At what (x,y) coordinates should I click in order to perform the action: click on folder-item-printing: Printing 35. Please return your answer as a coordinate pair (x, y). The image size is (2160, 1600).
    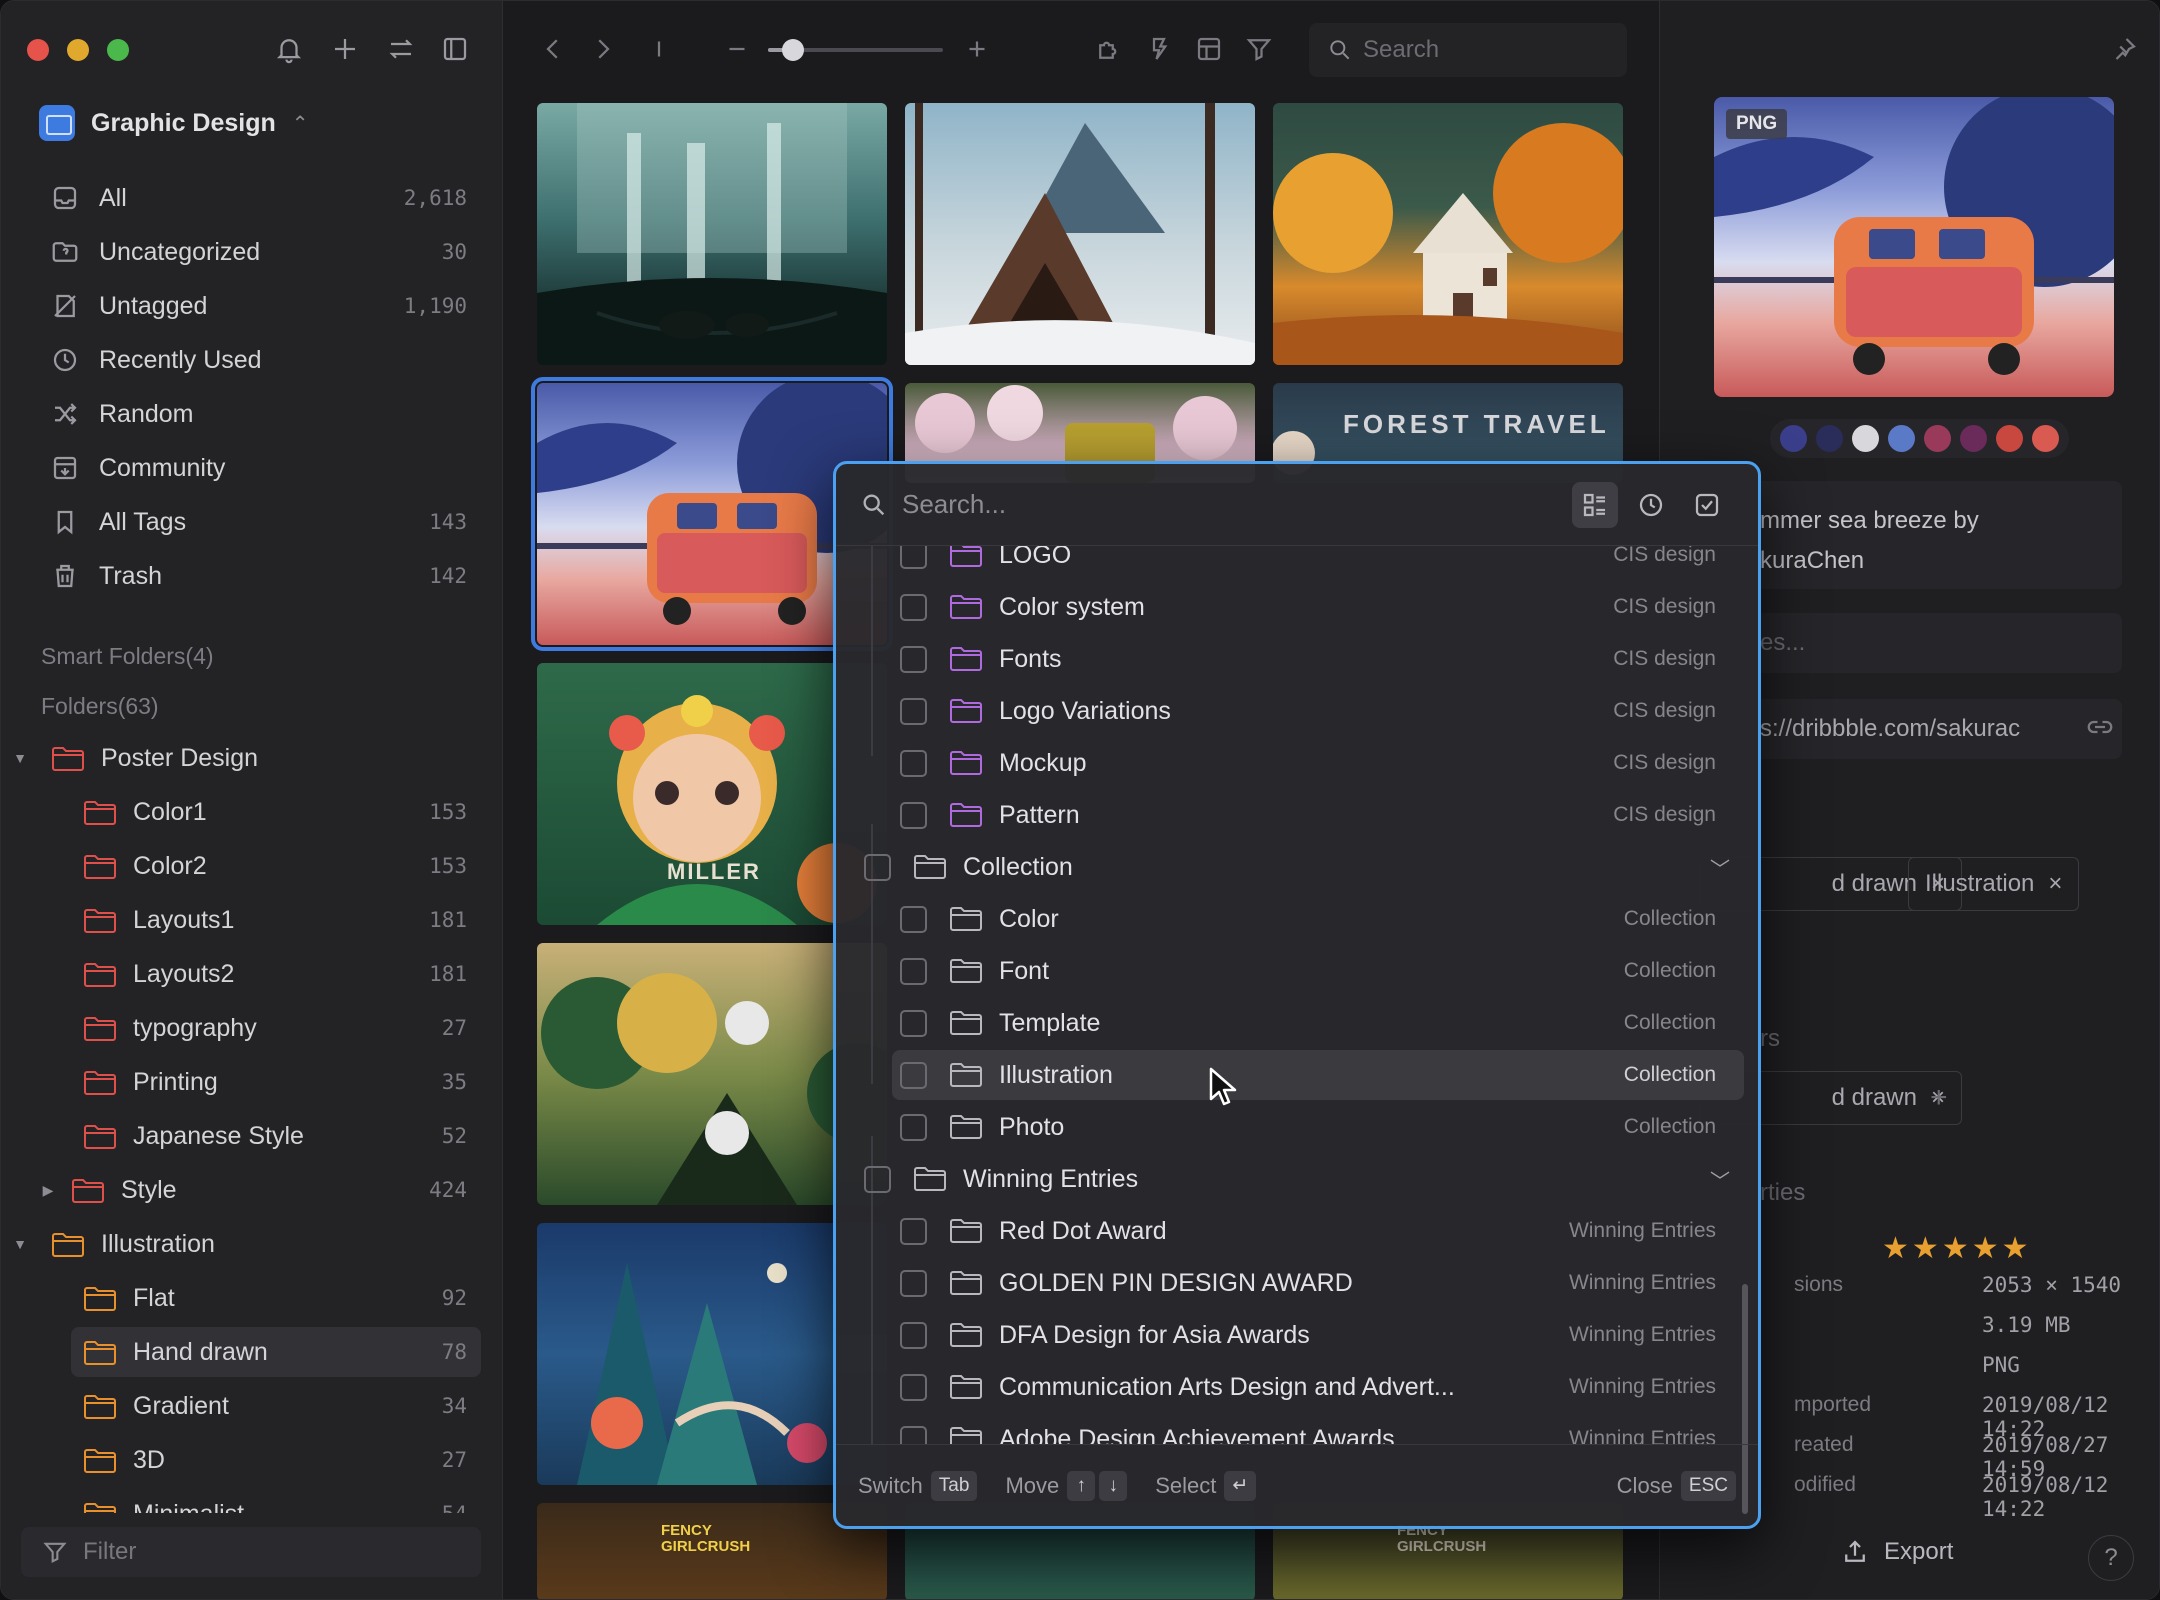
    Looking at the image, I should click on (276, 1082).